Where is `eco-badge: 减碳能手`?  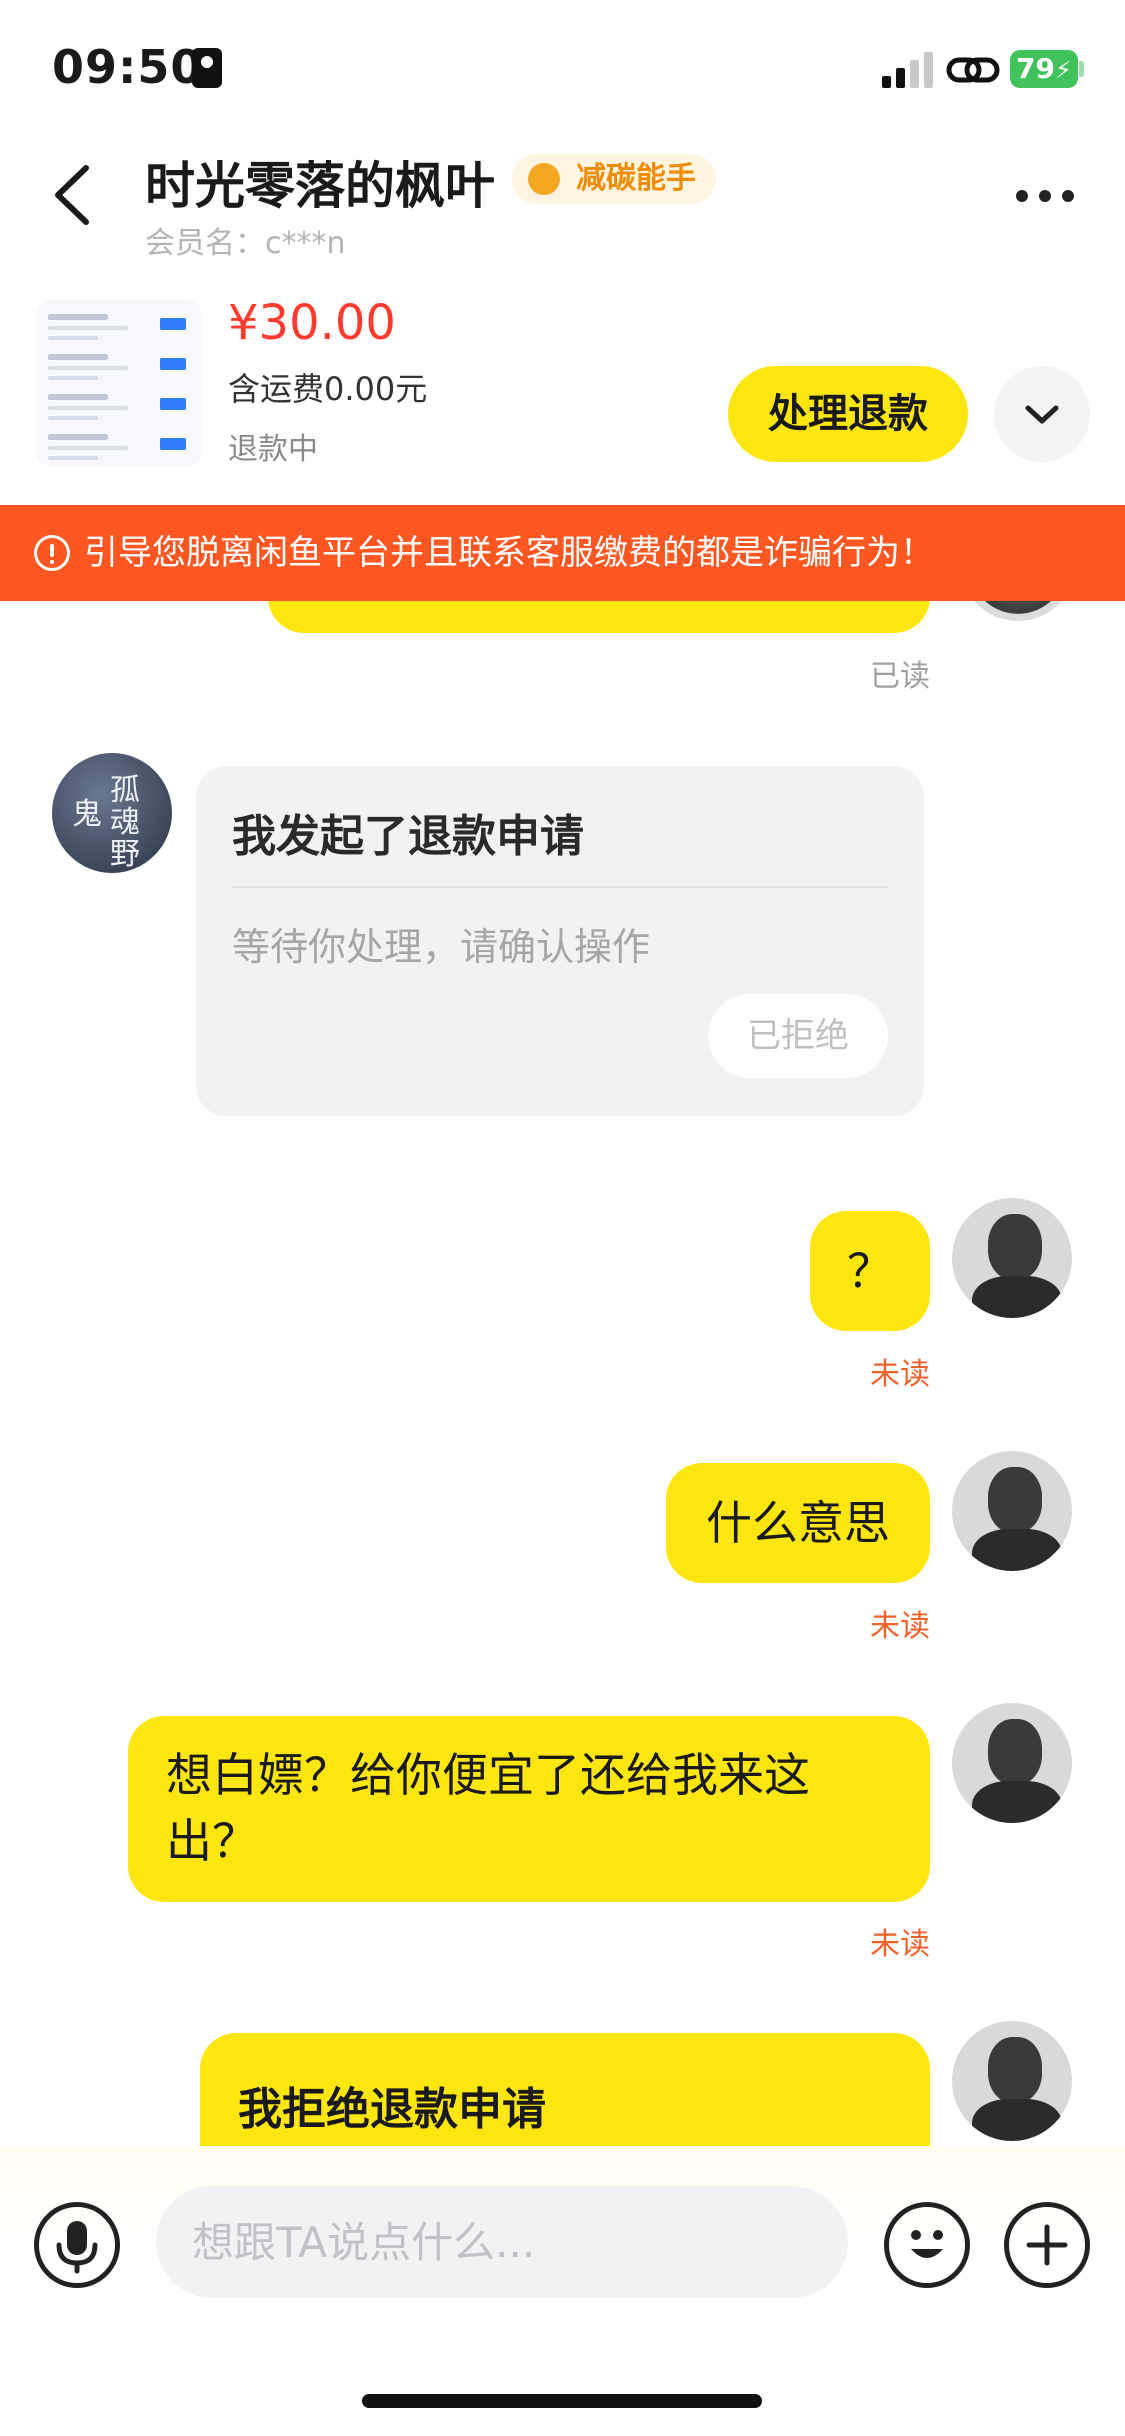
eco-badge: 减碳能手 is located at coordinates (614, 179).